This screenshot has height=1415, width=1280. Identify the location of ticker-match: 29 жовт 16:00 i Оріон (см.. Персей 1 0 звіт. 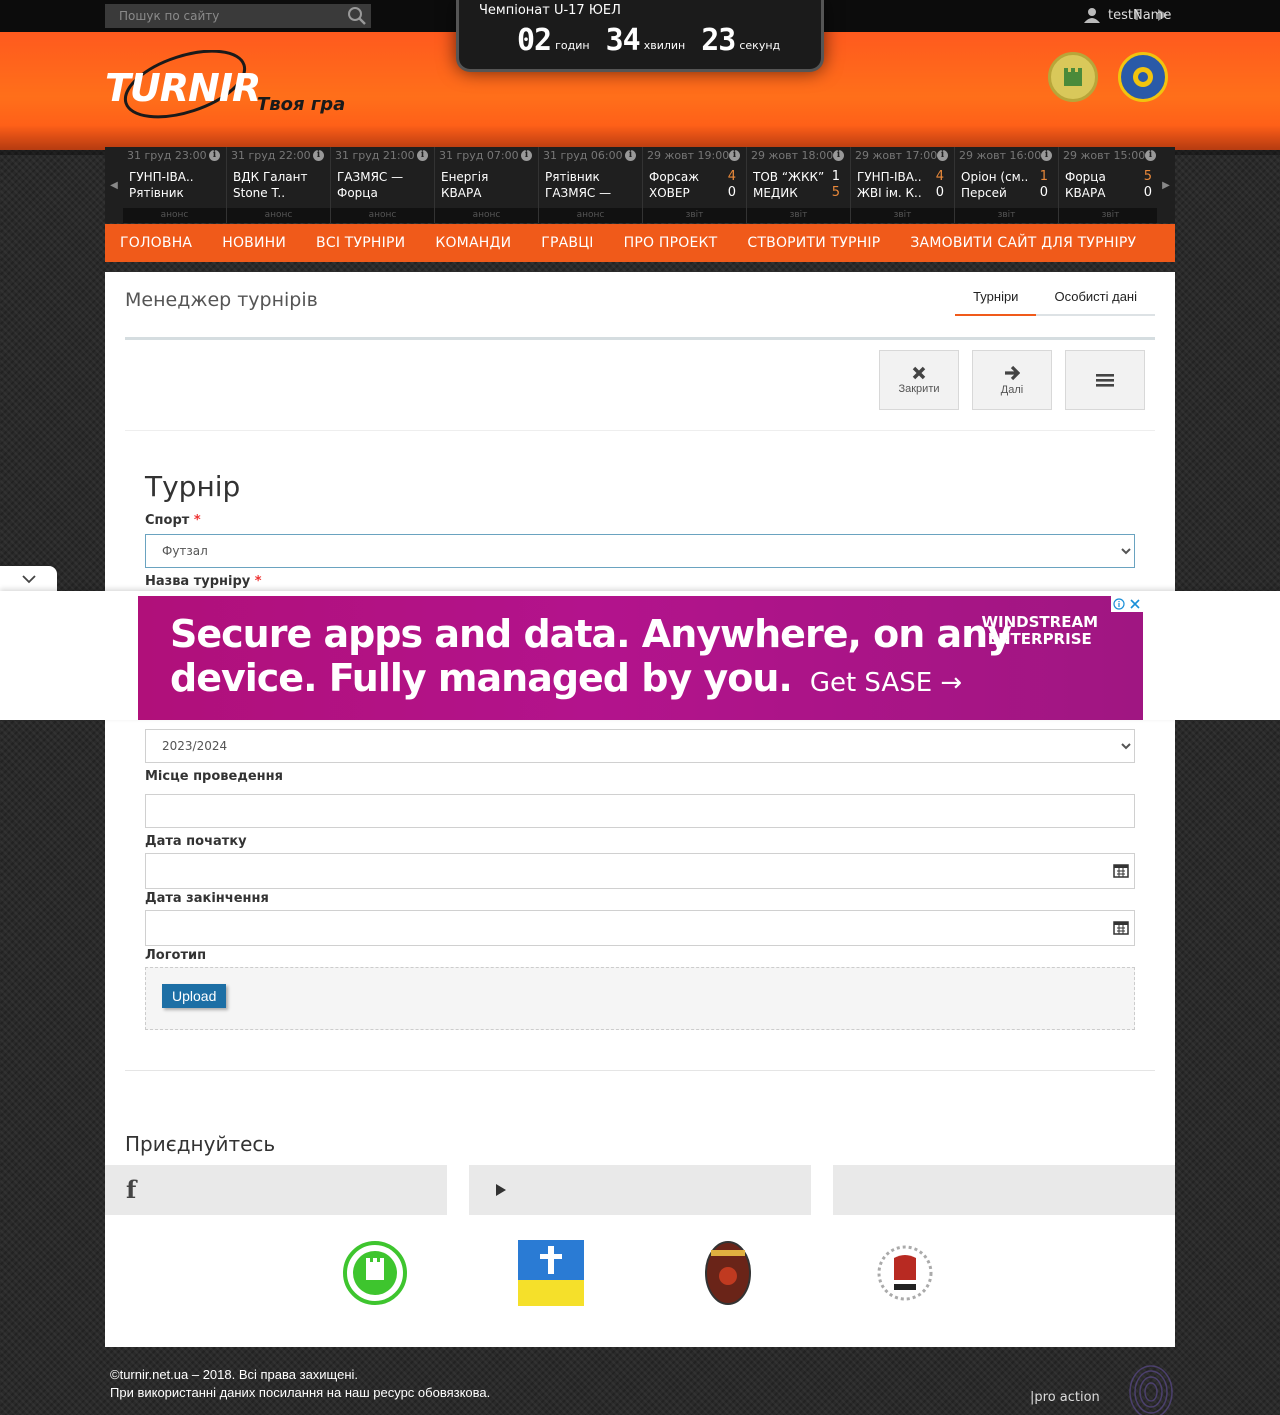
(1007, 185).